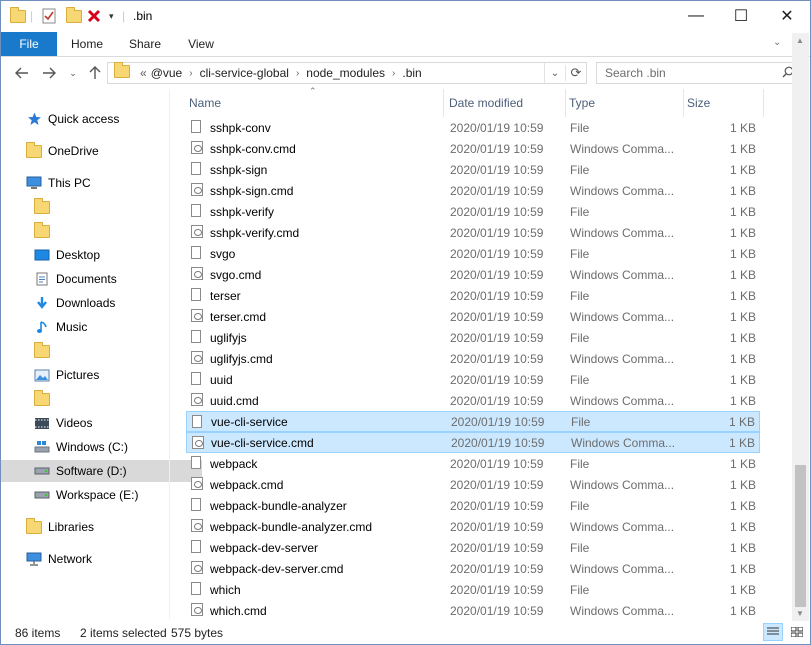  I want to click on file-row: vue-cli-service 2020/01/19 10:59 File 1 KB, so click(473, 421).